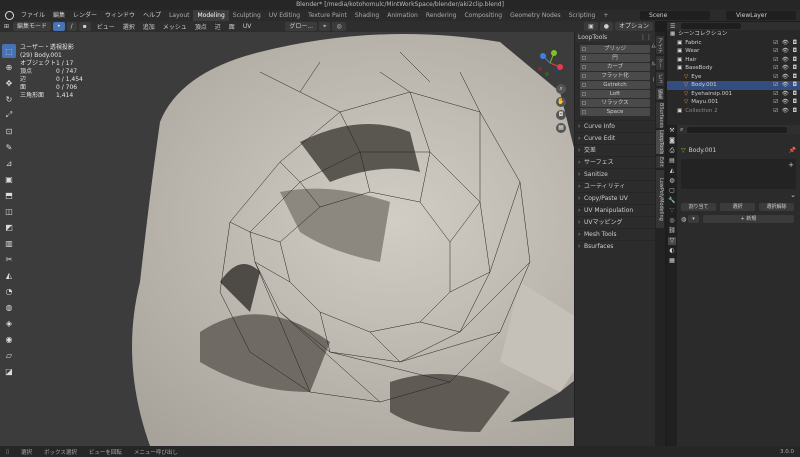 The image size is (800, 457). What do you see at coordinates (561, 102) in the screenshot?
I see `pan-hand-icon: ✋` at bounding box center [561, 102].